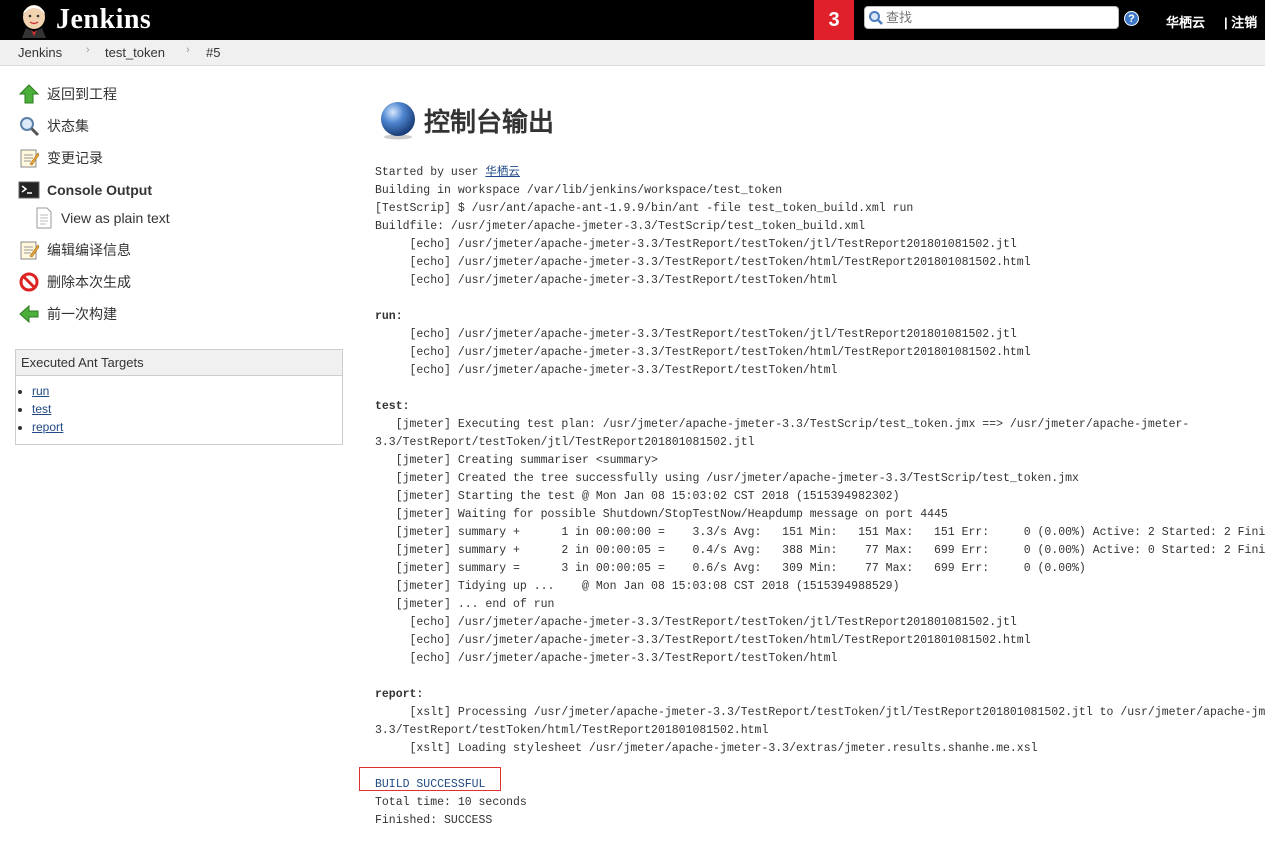  What do you see at coordinates (29, 190) in the screenshot?
I see `terminal-icon` at bounding box center [29, 190].